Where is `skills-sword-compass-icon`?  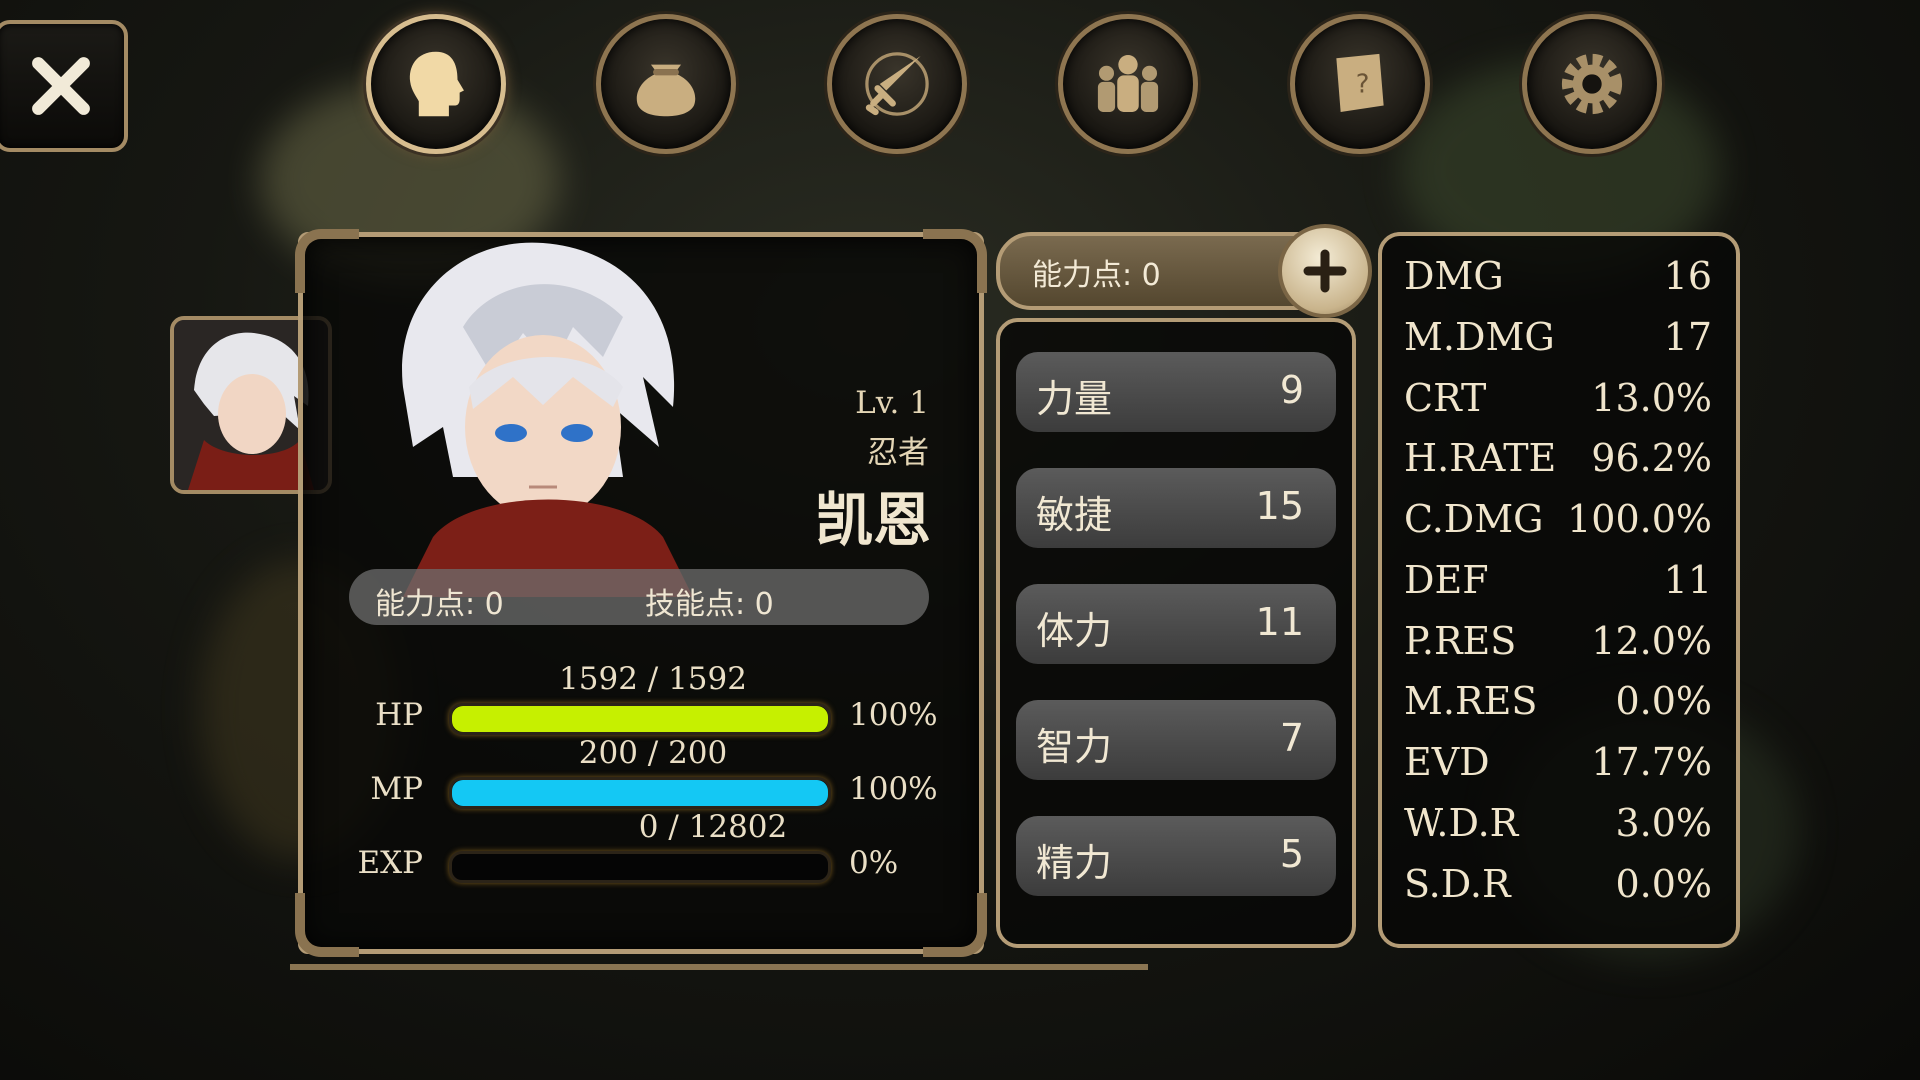 skills-sword-compass-icon is located at coordinates (897, 84).